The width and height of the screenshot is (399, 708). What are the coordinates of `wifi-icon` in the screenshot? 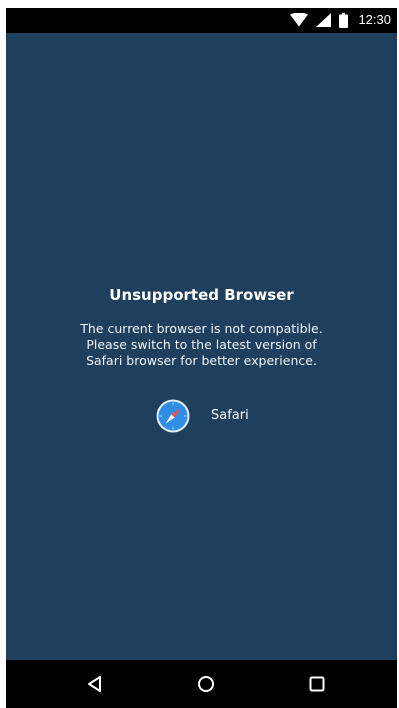 It's located at (299, 20).